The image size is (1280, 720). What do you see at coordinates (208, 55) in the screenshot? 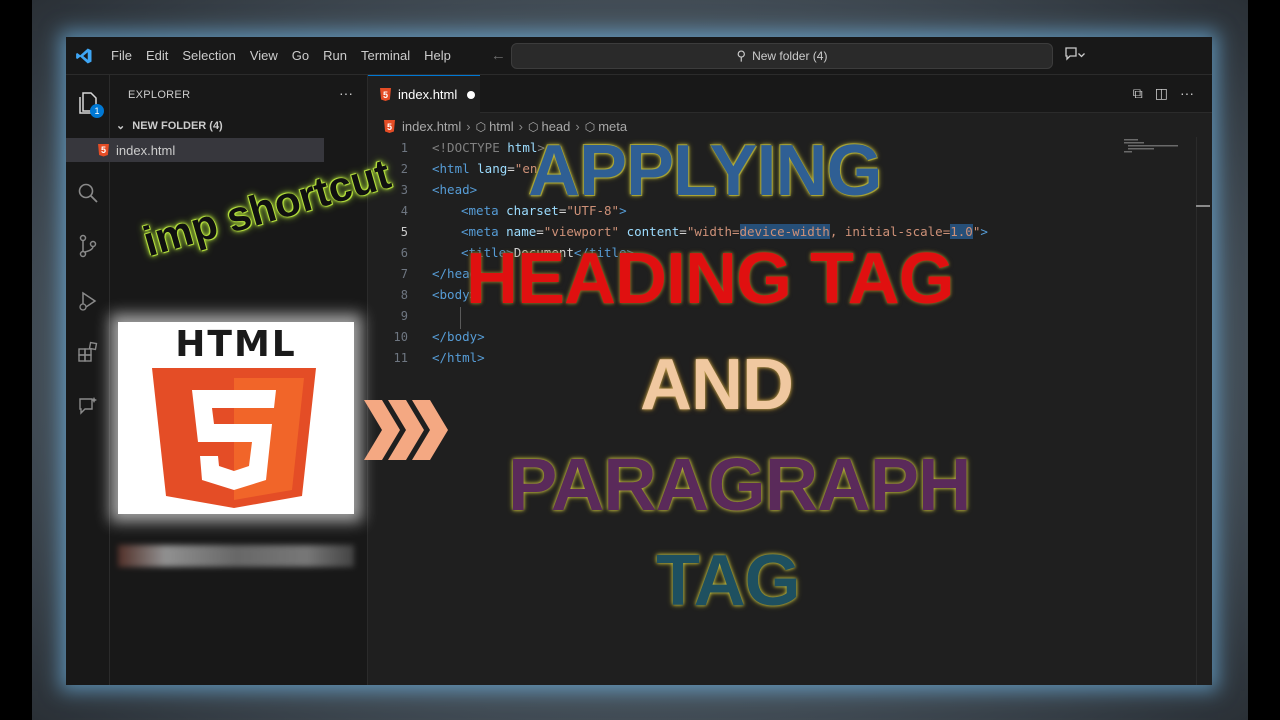
I see `menu-selection: Selection` at bounding box center [208, 55].